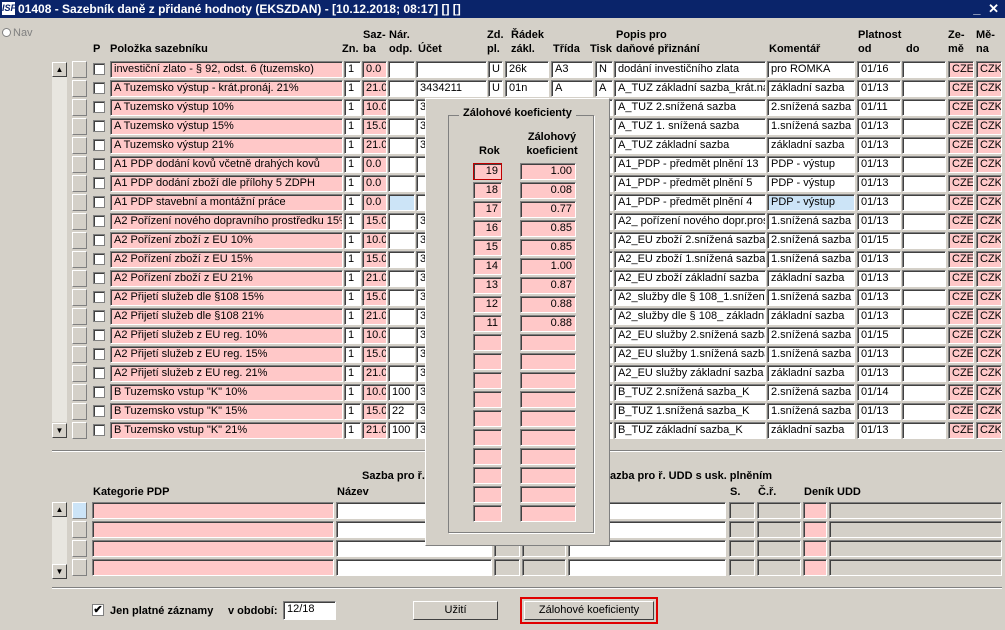 This screenshot has height=630, width=1005. Describe the element at coordinates (59, 69) in the screenshot. I see `scroll-up-button: ▲` at that location.